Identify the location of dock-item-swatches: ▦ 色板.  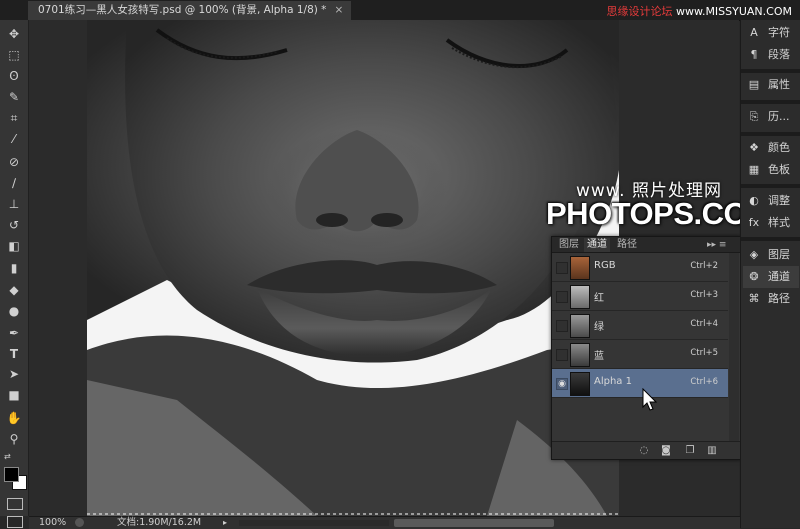
(771, 170).